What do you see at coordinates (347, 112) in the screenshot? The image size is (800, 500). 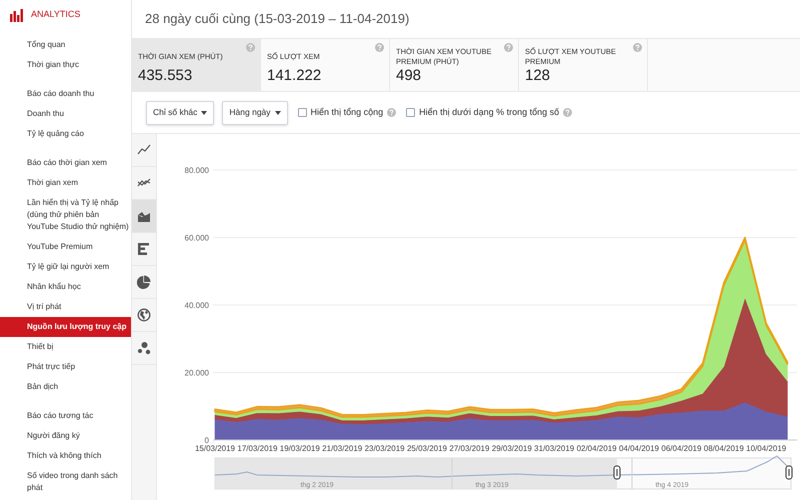 I see `checkbox-label: Hiển thị tổng cộng` at bounding box center [347, 112].